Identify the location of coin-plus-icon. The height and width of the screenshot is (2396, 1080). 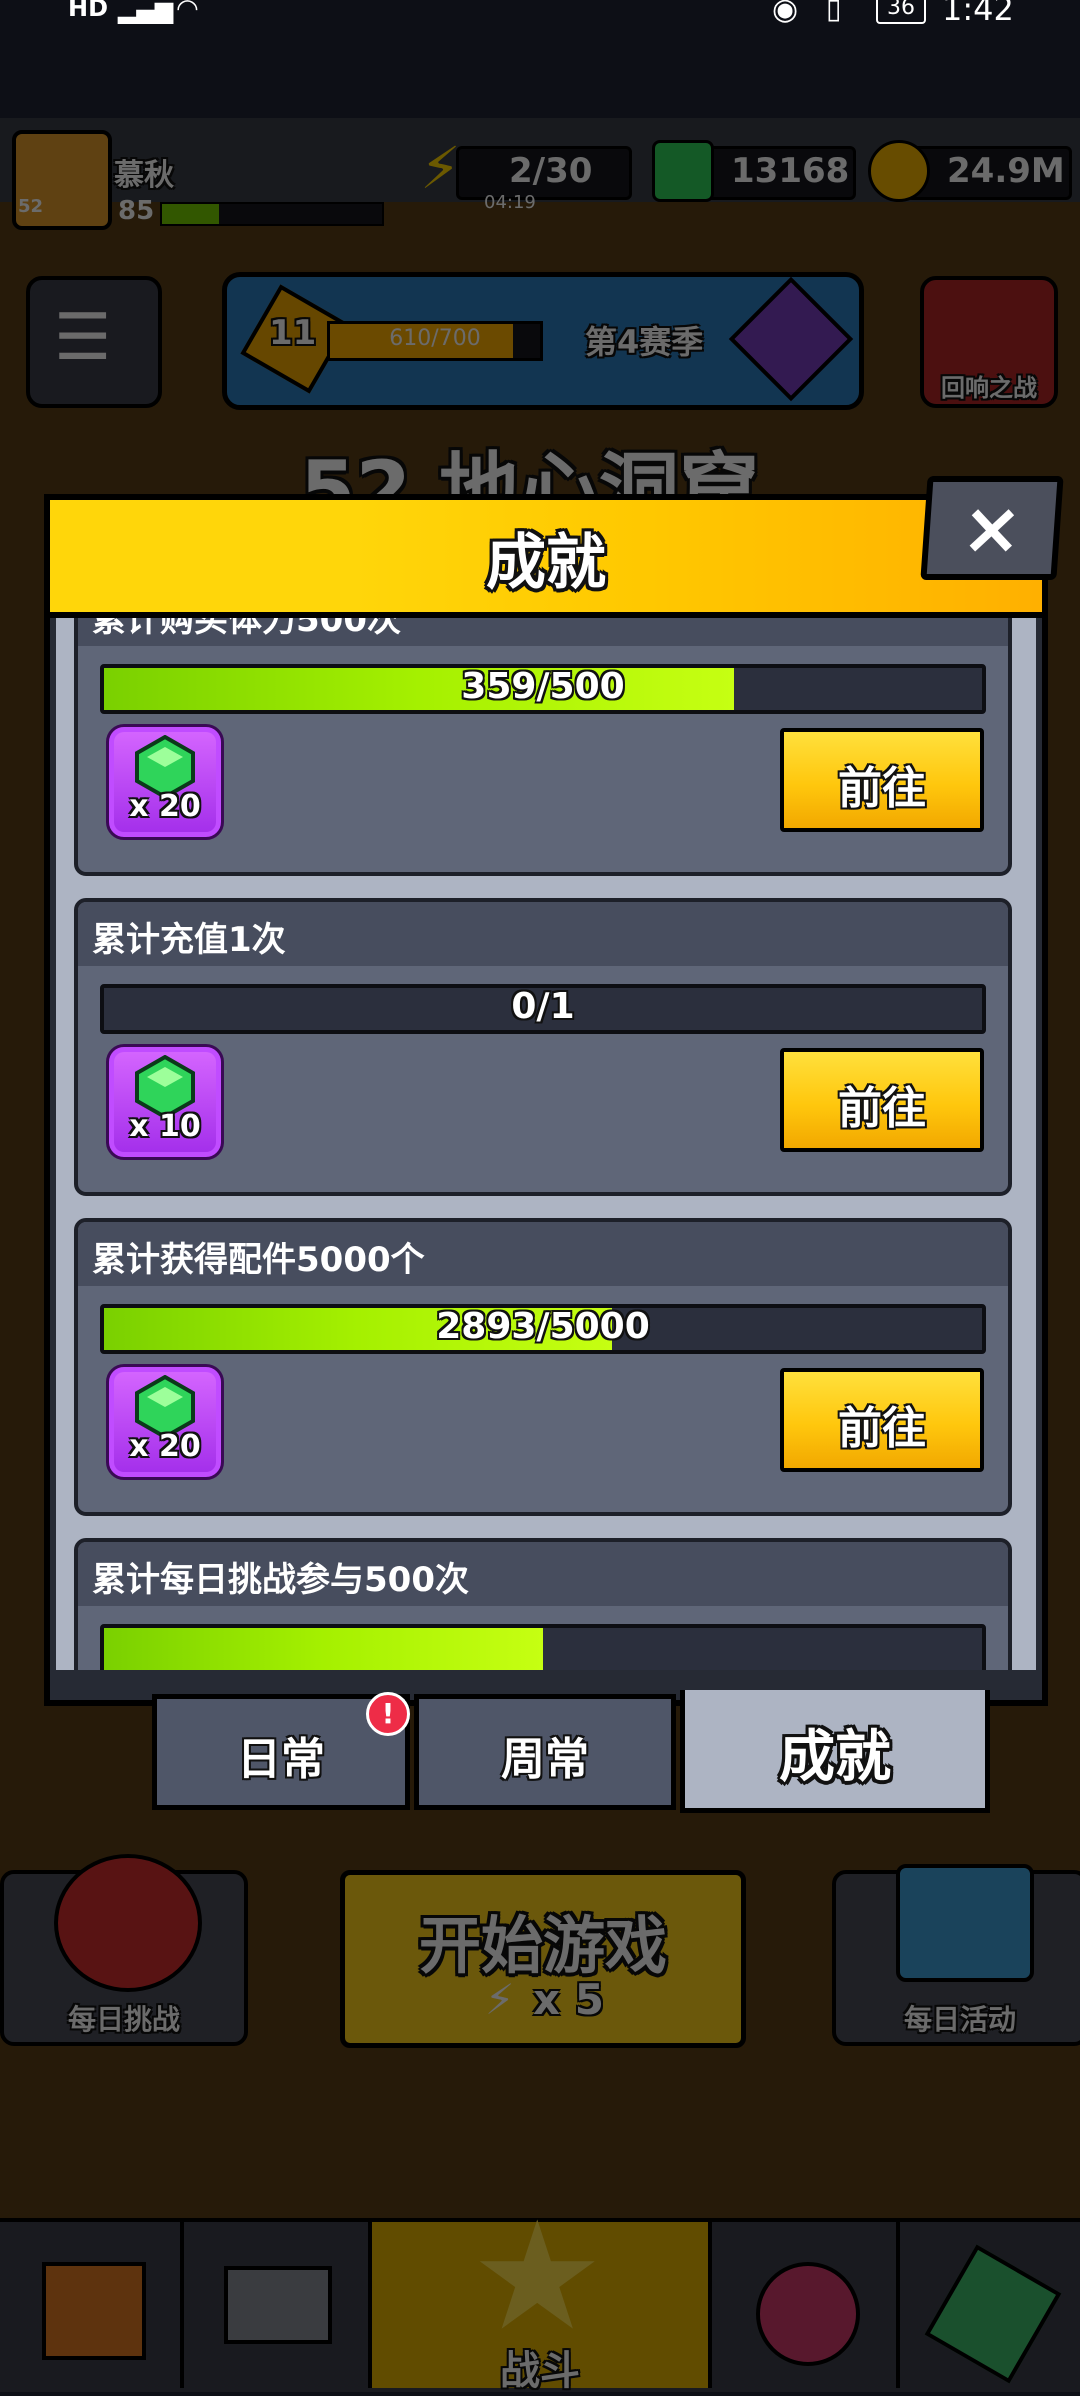
(899, 171).